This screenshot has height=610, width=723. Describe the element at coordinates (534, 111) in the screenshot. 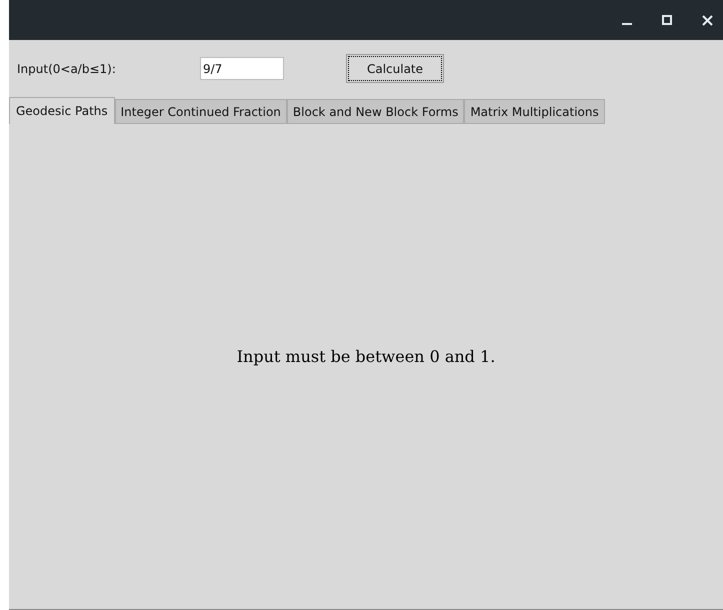

I see `tab: Matrix Multiplications` at that location.